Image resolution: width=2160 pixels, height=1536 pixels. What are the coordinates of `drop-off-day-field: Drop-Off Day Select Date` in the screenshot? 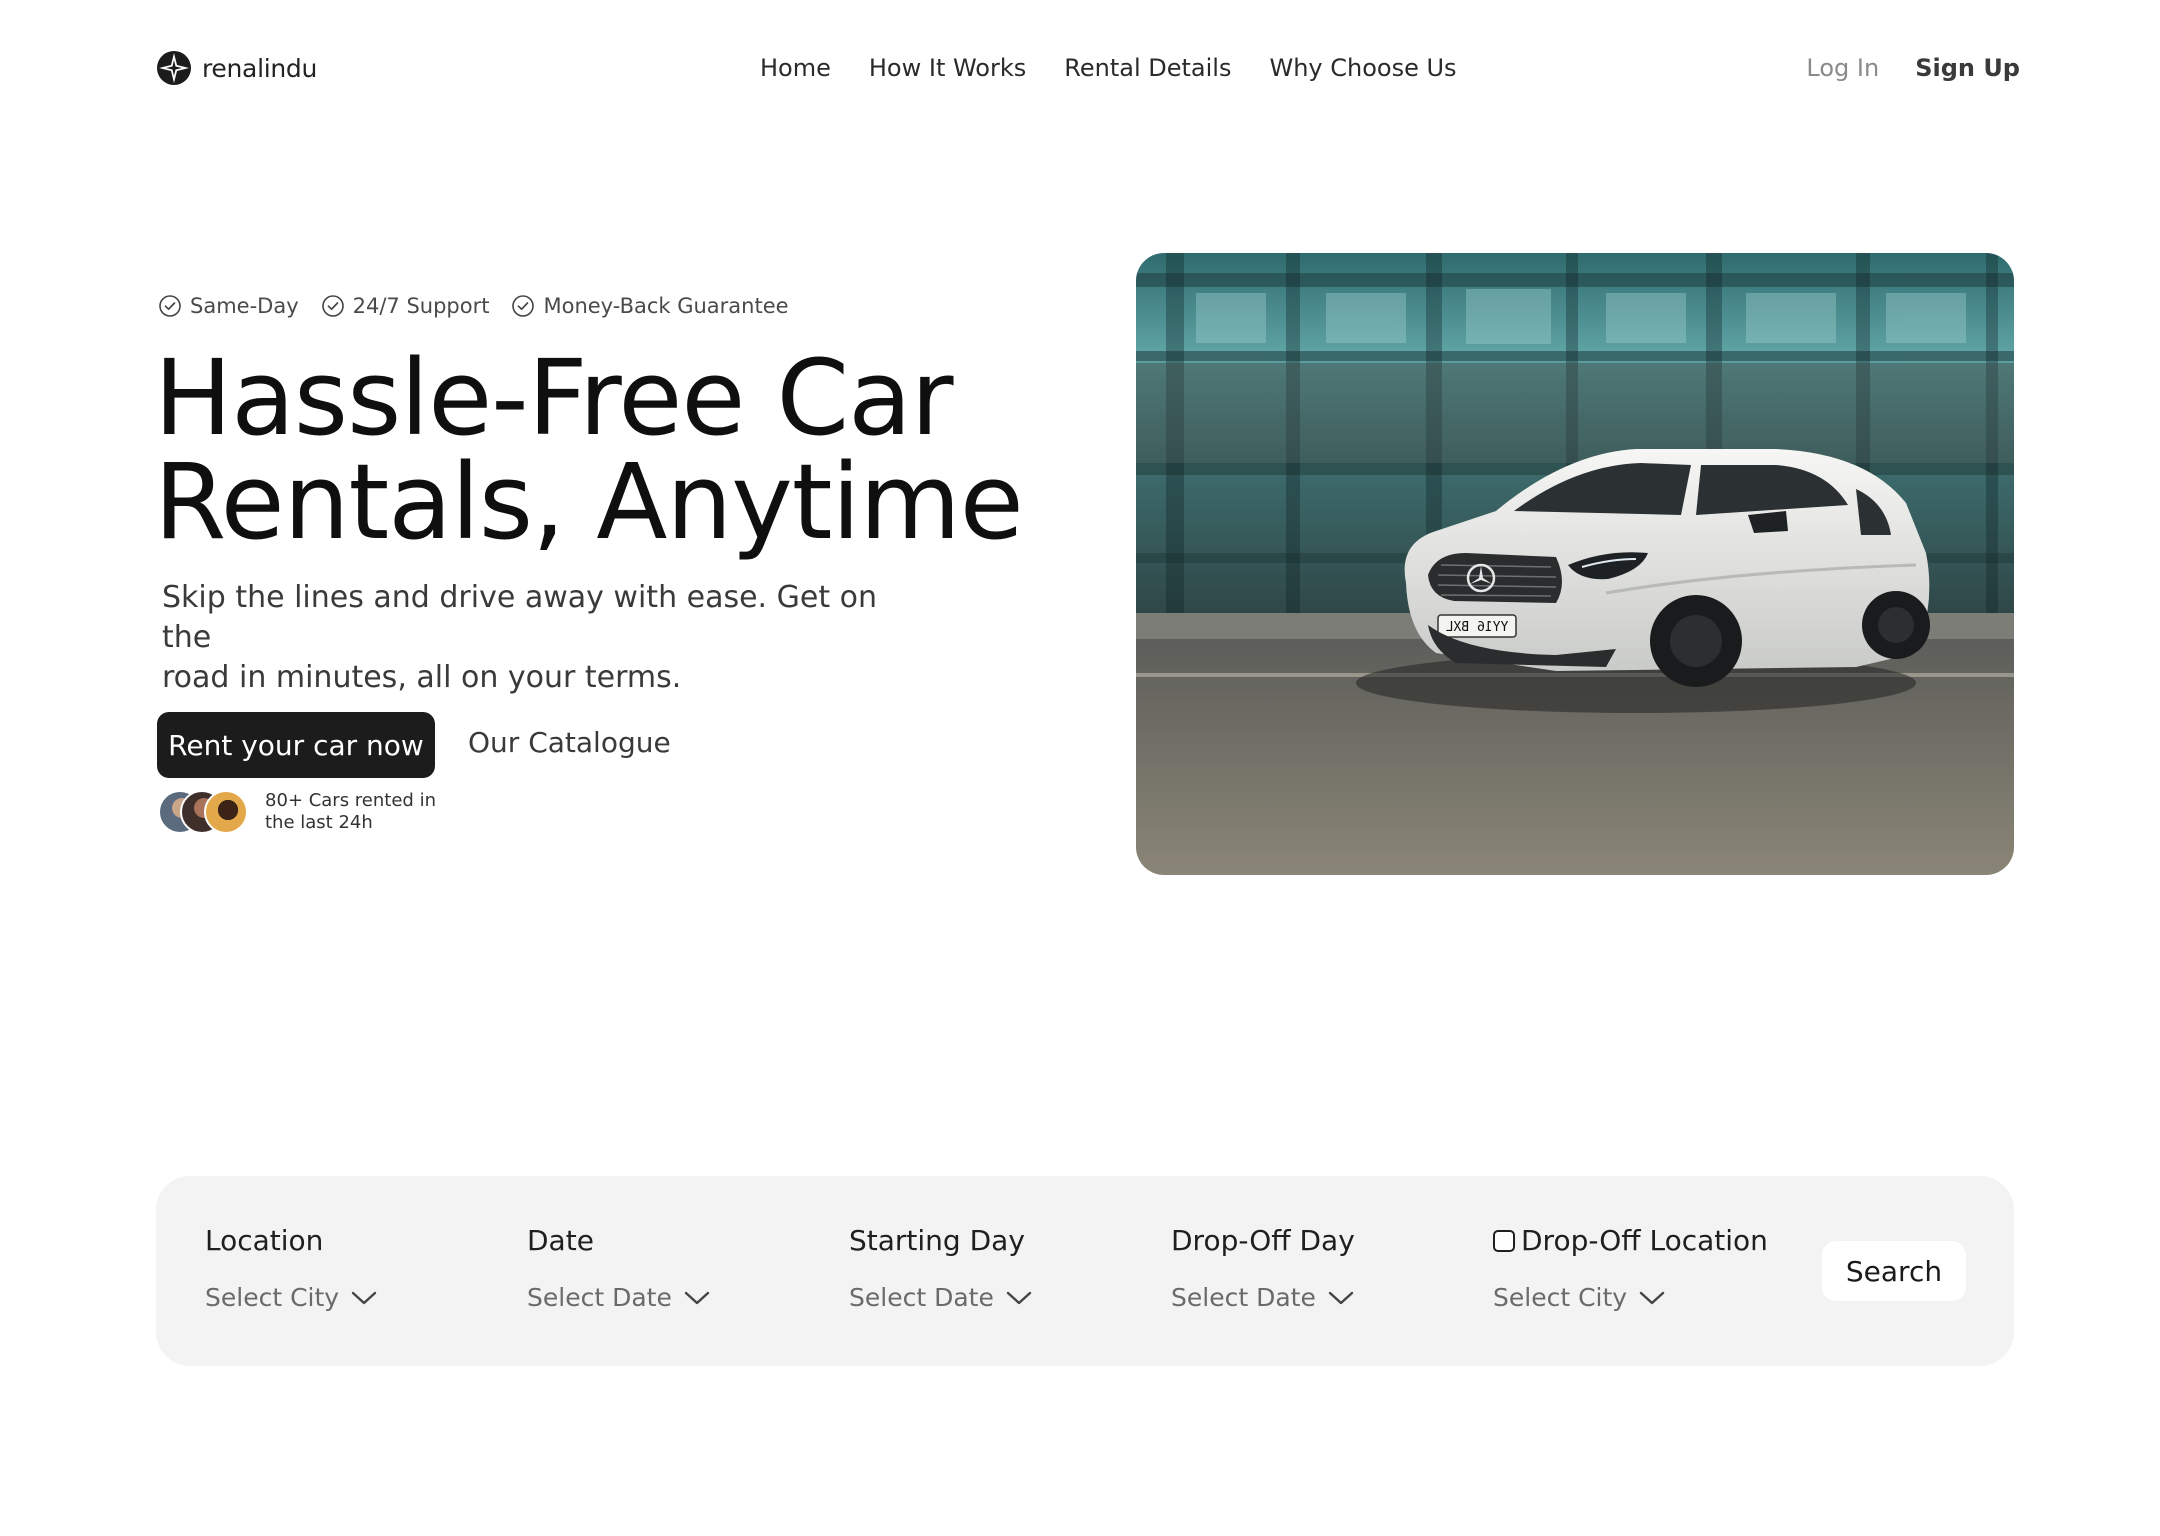 It's located at (1263, 1268).